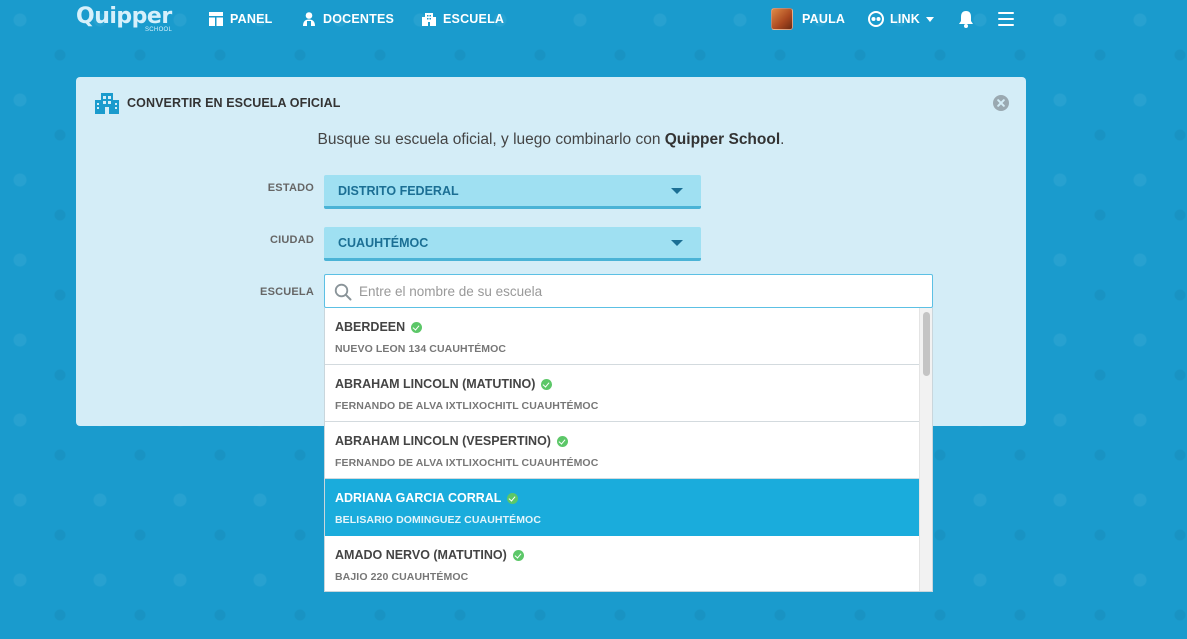 This screenshot has width=1187, height=639. I want to click on link-icon, so click(876, 19).